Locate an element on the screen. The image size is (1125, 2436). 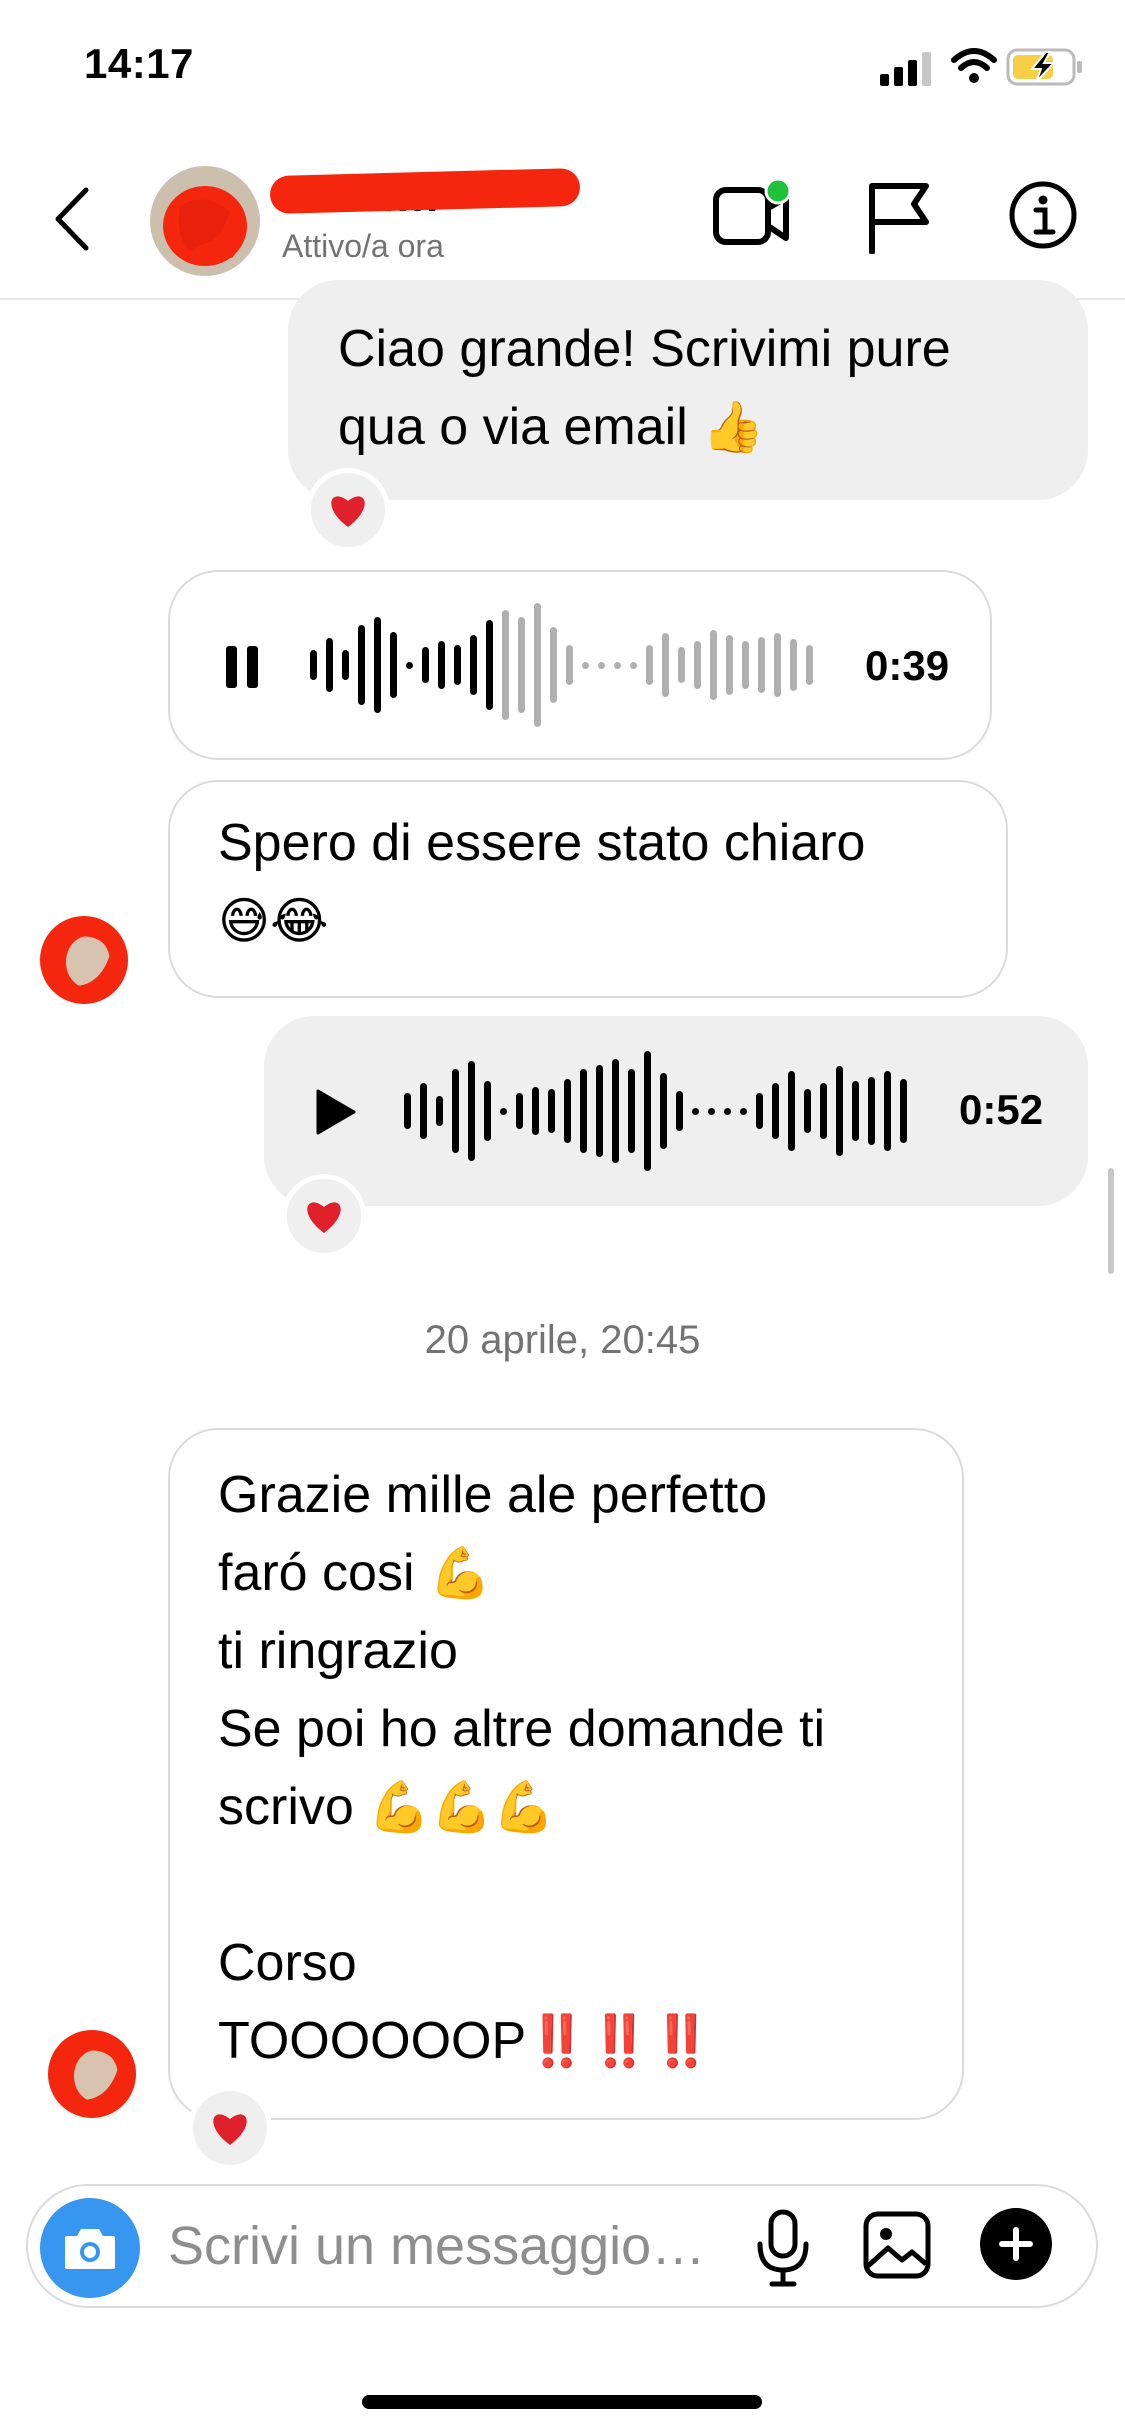
plus-button is located at coordinates (1016, 2244).